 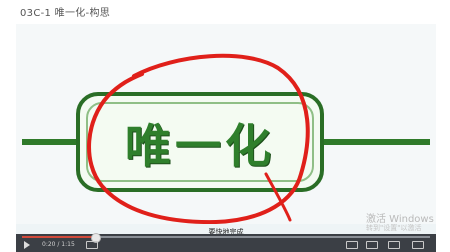 What do you see at coordinates (418, 245) in the screenshot?
I see `fullscreen-icon` at bounding box center [418, 245].